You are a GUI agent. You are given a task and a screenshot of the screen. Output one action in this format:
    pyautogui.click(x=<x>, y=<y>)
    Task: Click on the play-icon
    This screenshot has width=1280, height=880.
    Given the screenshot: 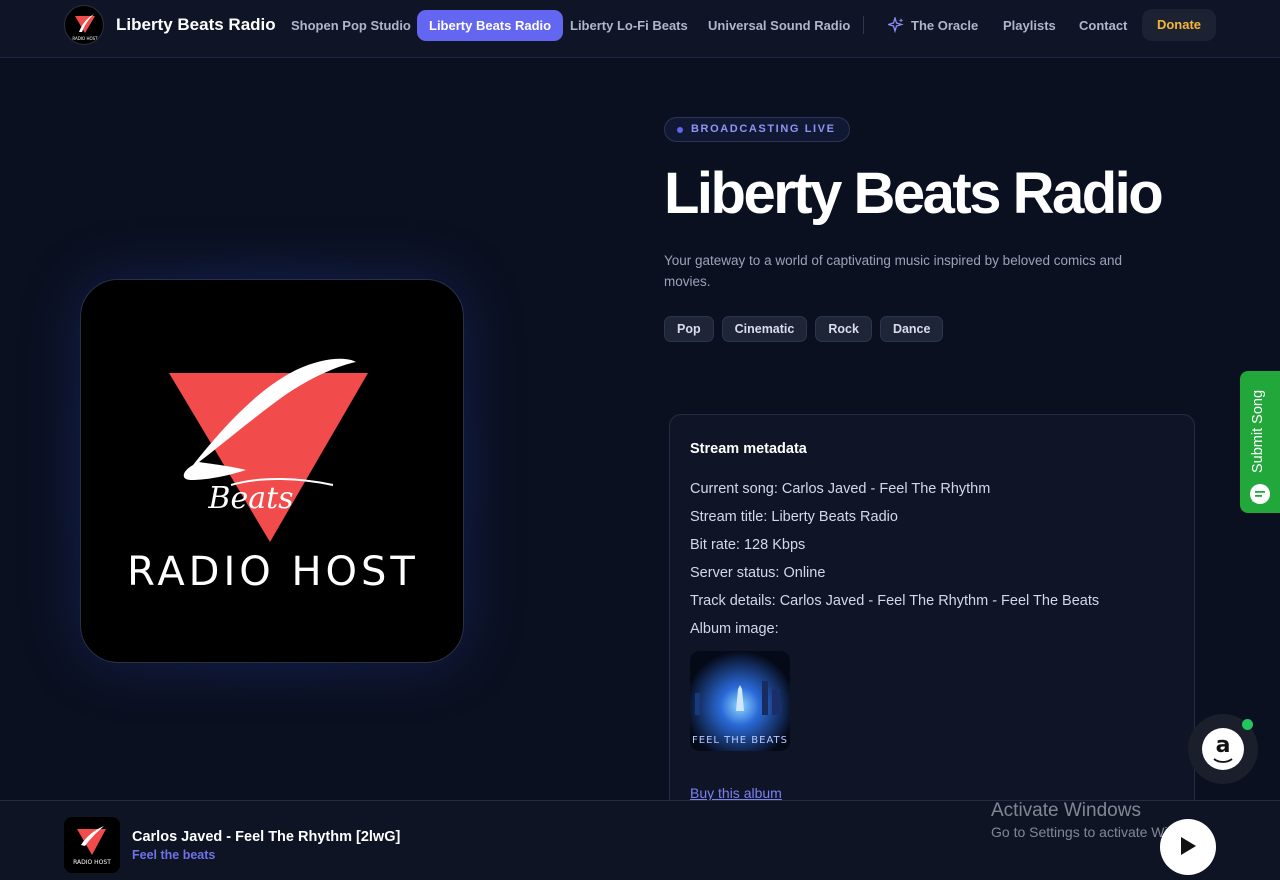 What is the action you would take?
    pyautogui.click(x=1188, y=846)
    